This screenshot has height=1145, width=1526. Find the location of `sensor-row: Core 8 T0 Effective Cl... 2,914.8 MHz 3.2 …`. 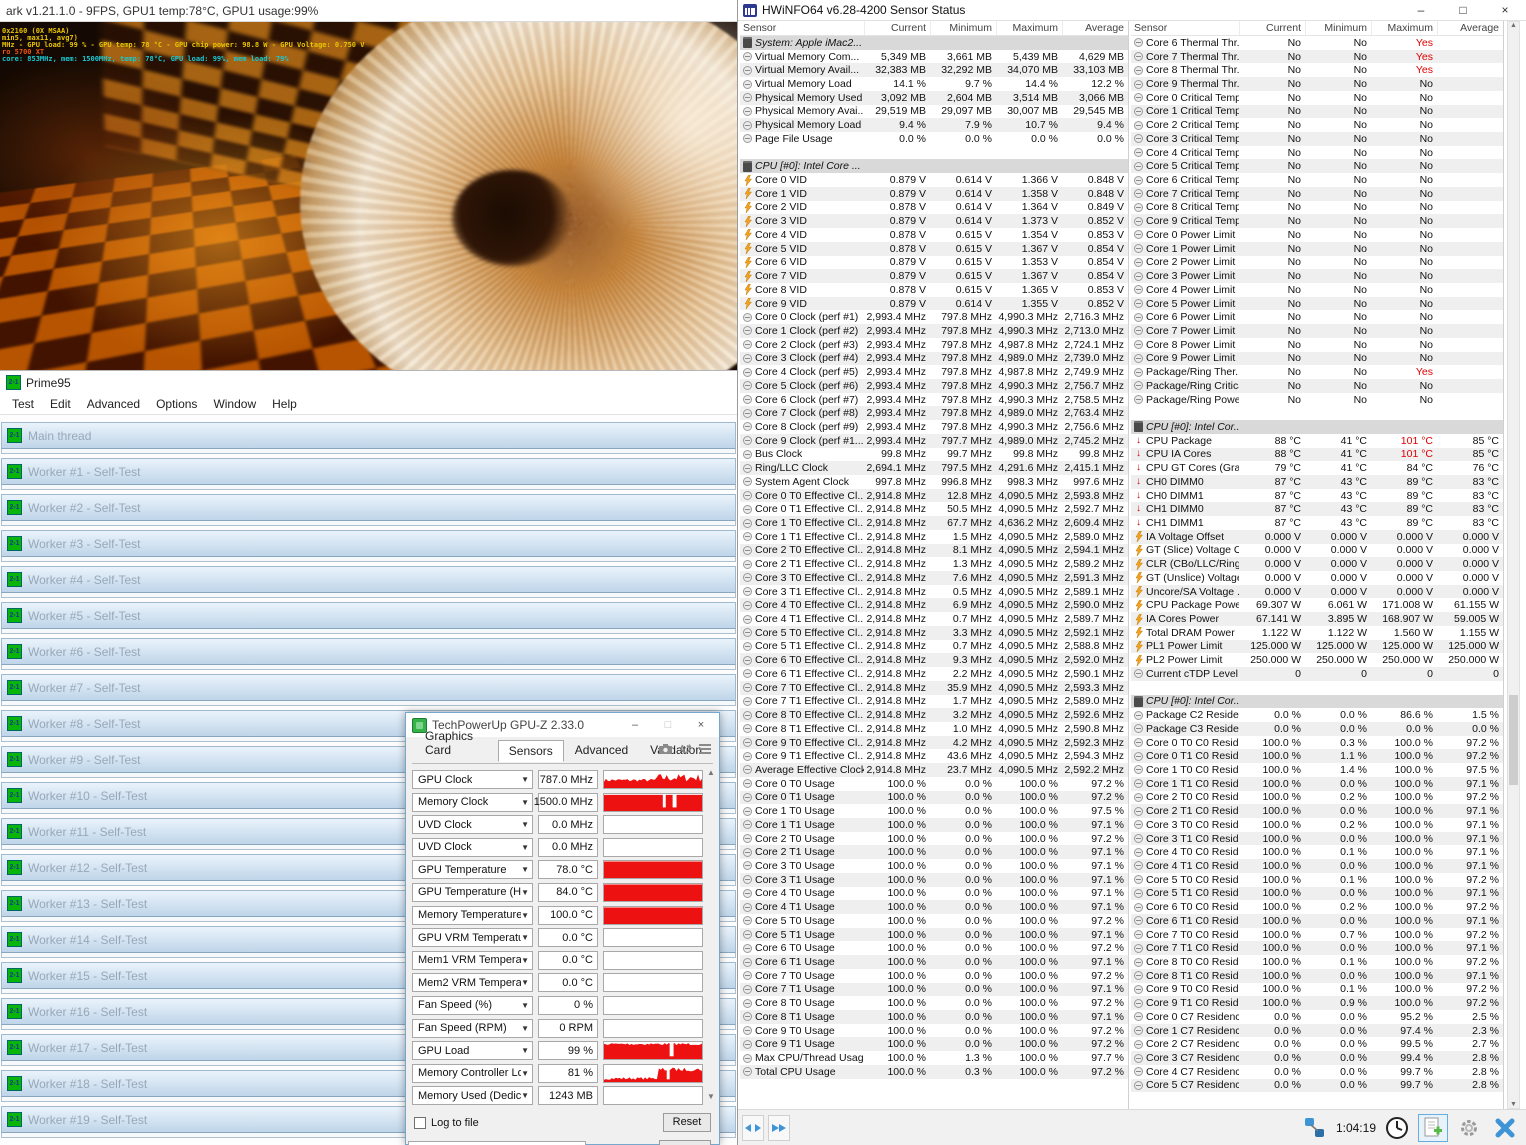

sensor-row: Core 8 T0 Effective Cl... 2,914.8 MHz 3.2 … is located at coordinates (934, 715).